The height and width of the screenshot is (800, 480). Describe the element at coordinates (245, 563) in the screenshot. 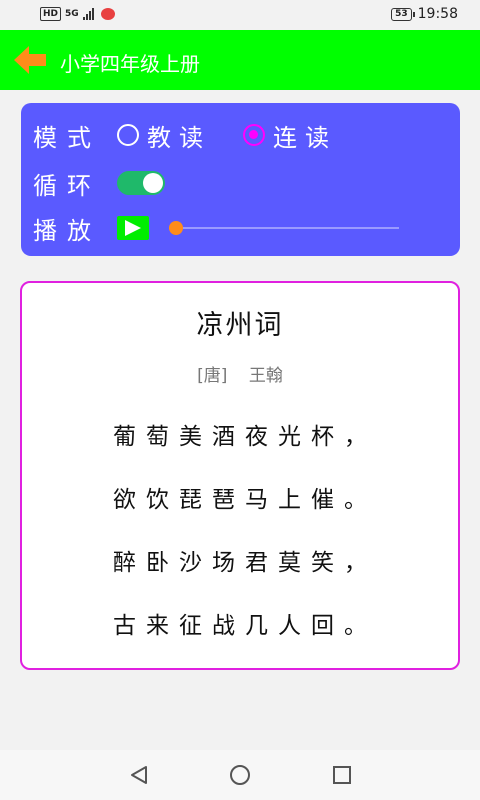

I see `poem-line: 醉卧沙场君莫笑，` at that location.